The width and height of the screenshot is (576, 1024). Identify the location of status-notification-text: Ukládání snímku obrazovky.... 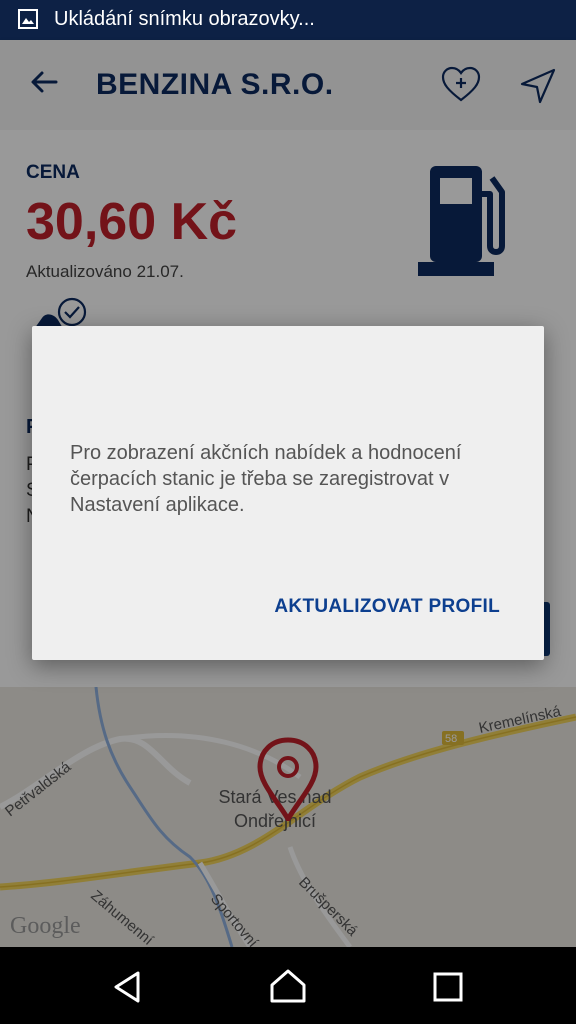
(184, 19).